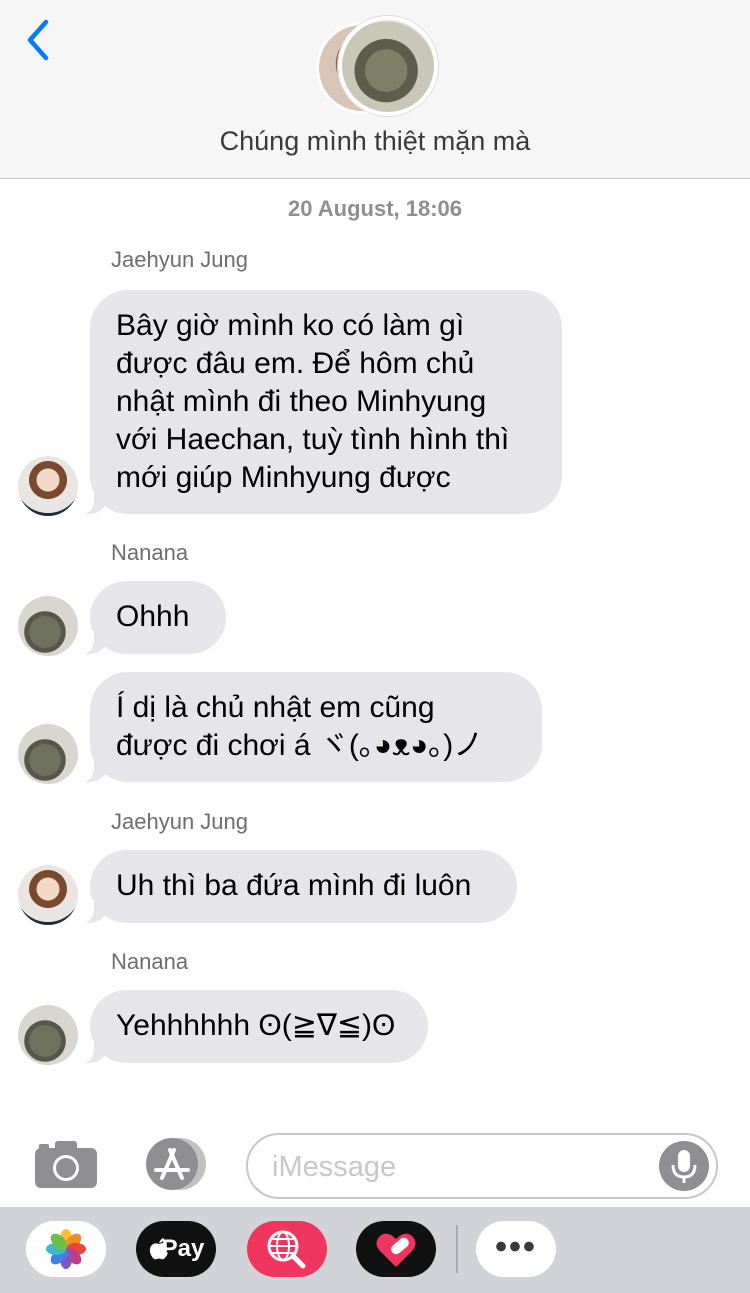 Image resolution: width=750 pixels, height=1293 pixels. I want to click on microphone-icon, so click(684, 1166).